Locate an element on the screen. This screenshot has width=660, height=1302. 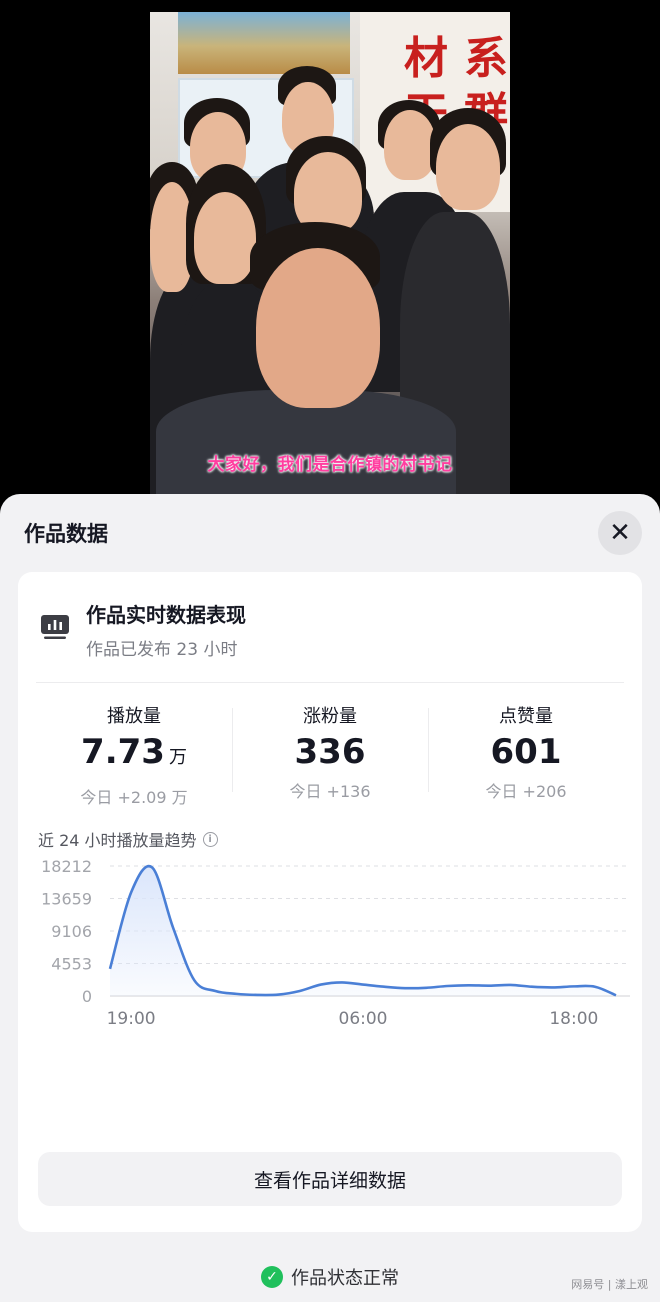
metric-value: 601 is located at coordinates (526, 752).